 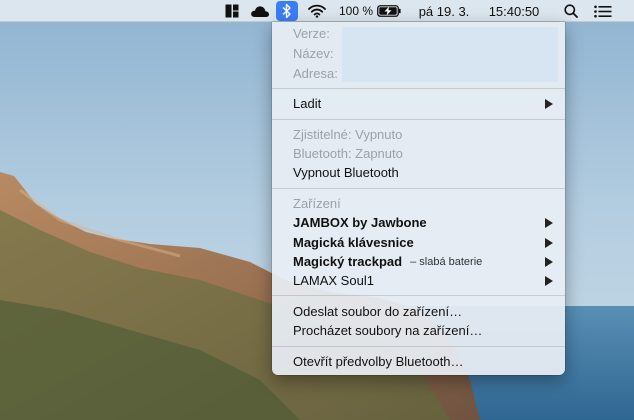 I want to click on bluetooth-status-text: Bluetooth: Zapnuto, so click(x=348, y=153).